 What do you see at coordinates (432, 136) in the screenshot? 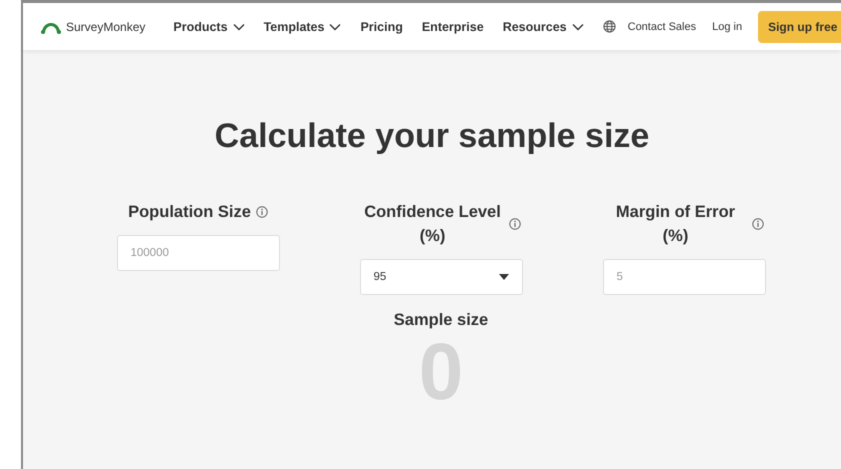
I see `page-title: Calculate your sample size` at bounding box center [432, 136].